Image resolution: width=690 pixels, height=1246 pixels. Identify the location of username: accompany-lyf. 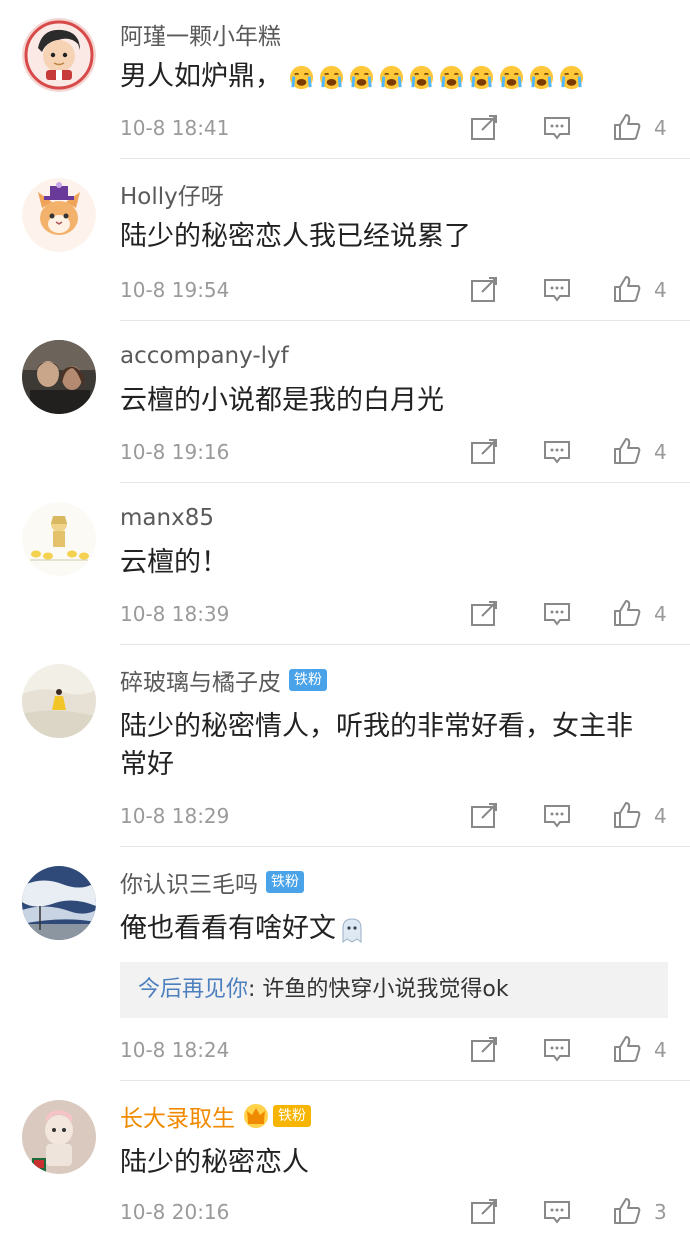
(204, 356).